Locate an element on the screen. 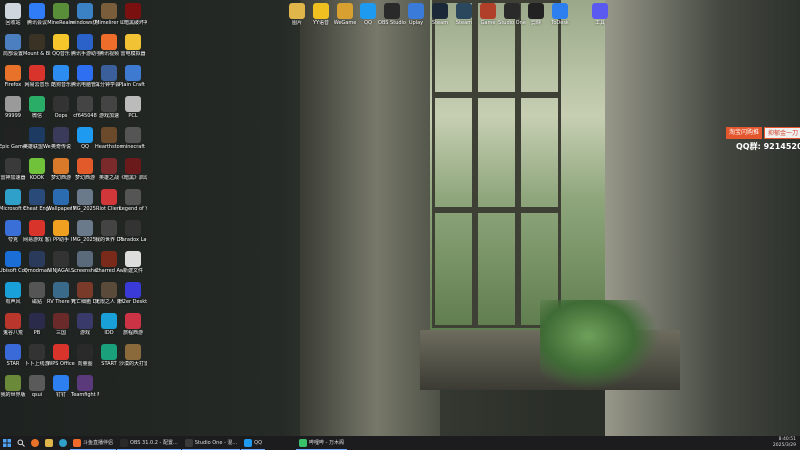 Image resolution: width=800 pixels, height=450 pixels. desktop-icon: QQ音乐 is located at coordinates (61, 45).